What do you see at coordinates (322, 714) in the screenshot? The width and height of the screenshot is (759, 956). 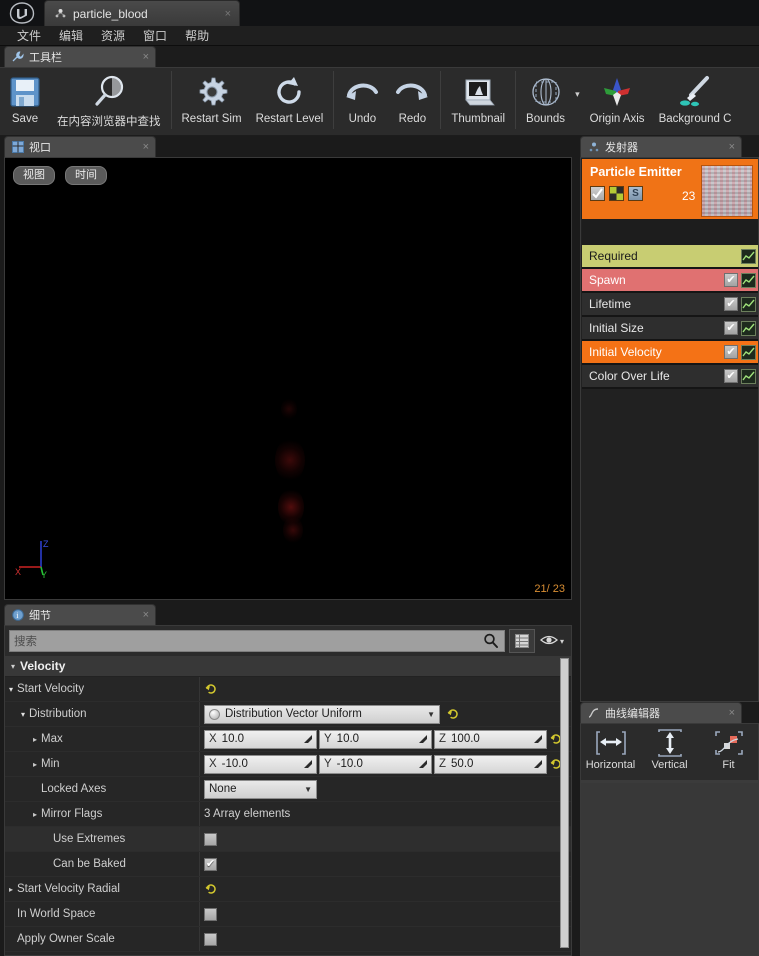 I see `distribution-combo: Distribution Vector Uniform ▼` at bounding box center [322, 714].